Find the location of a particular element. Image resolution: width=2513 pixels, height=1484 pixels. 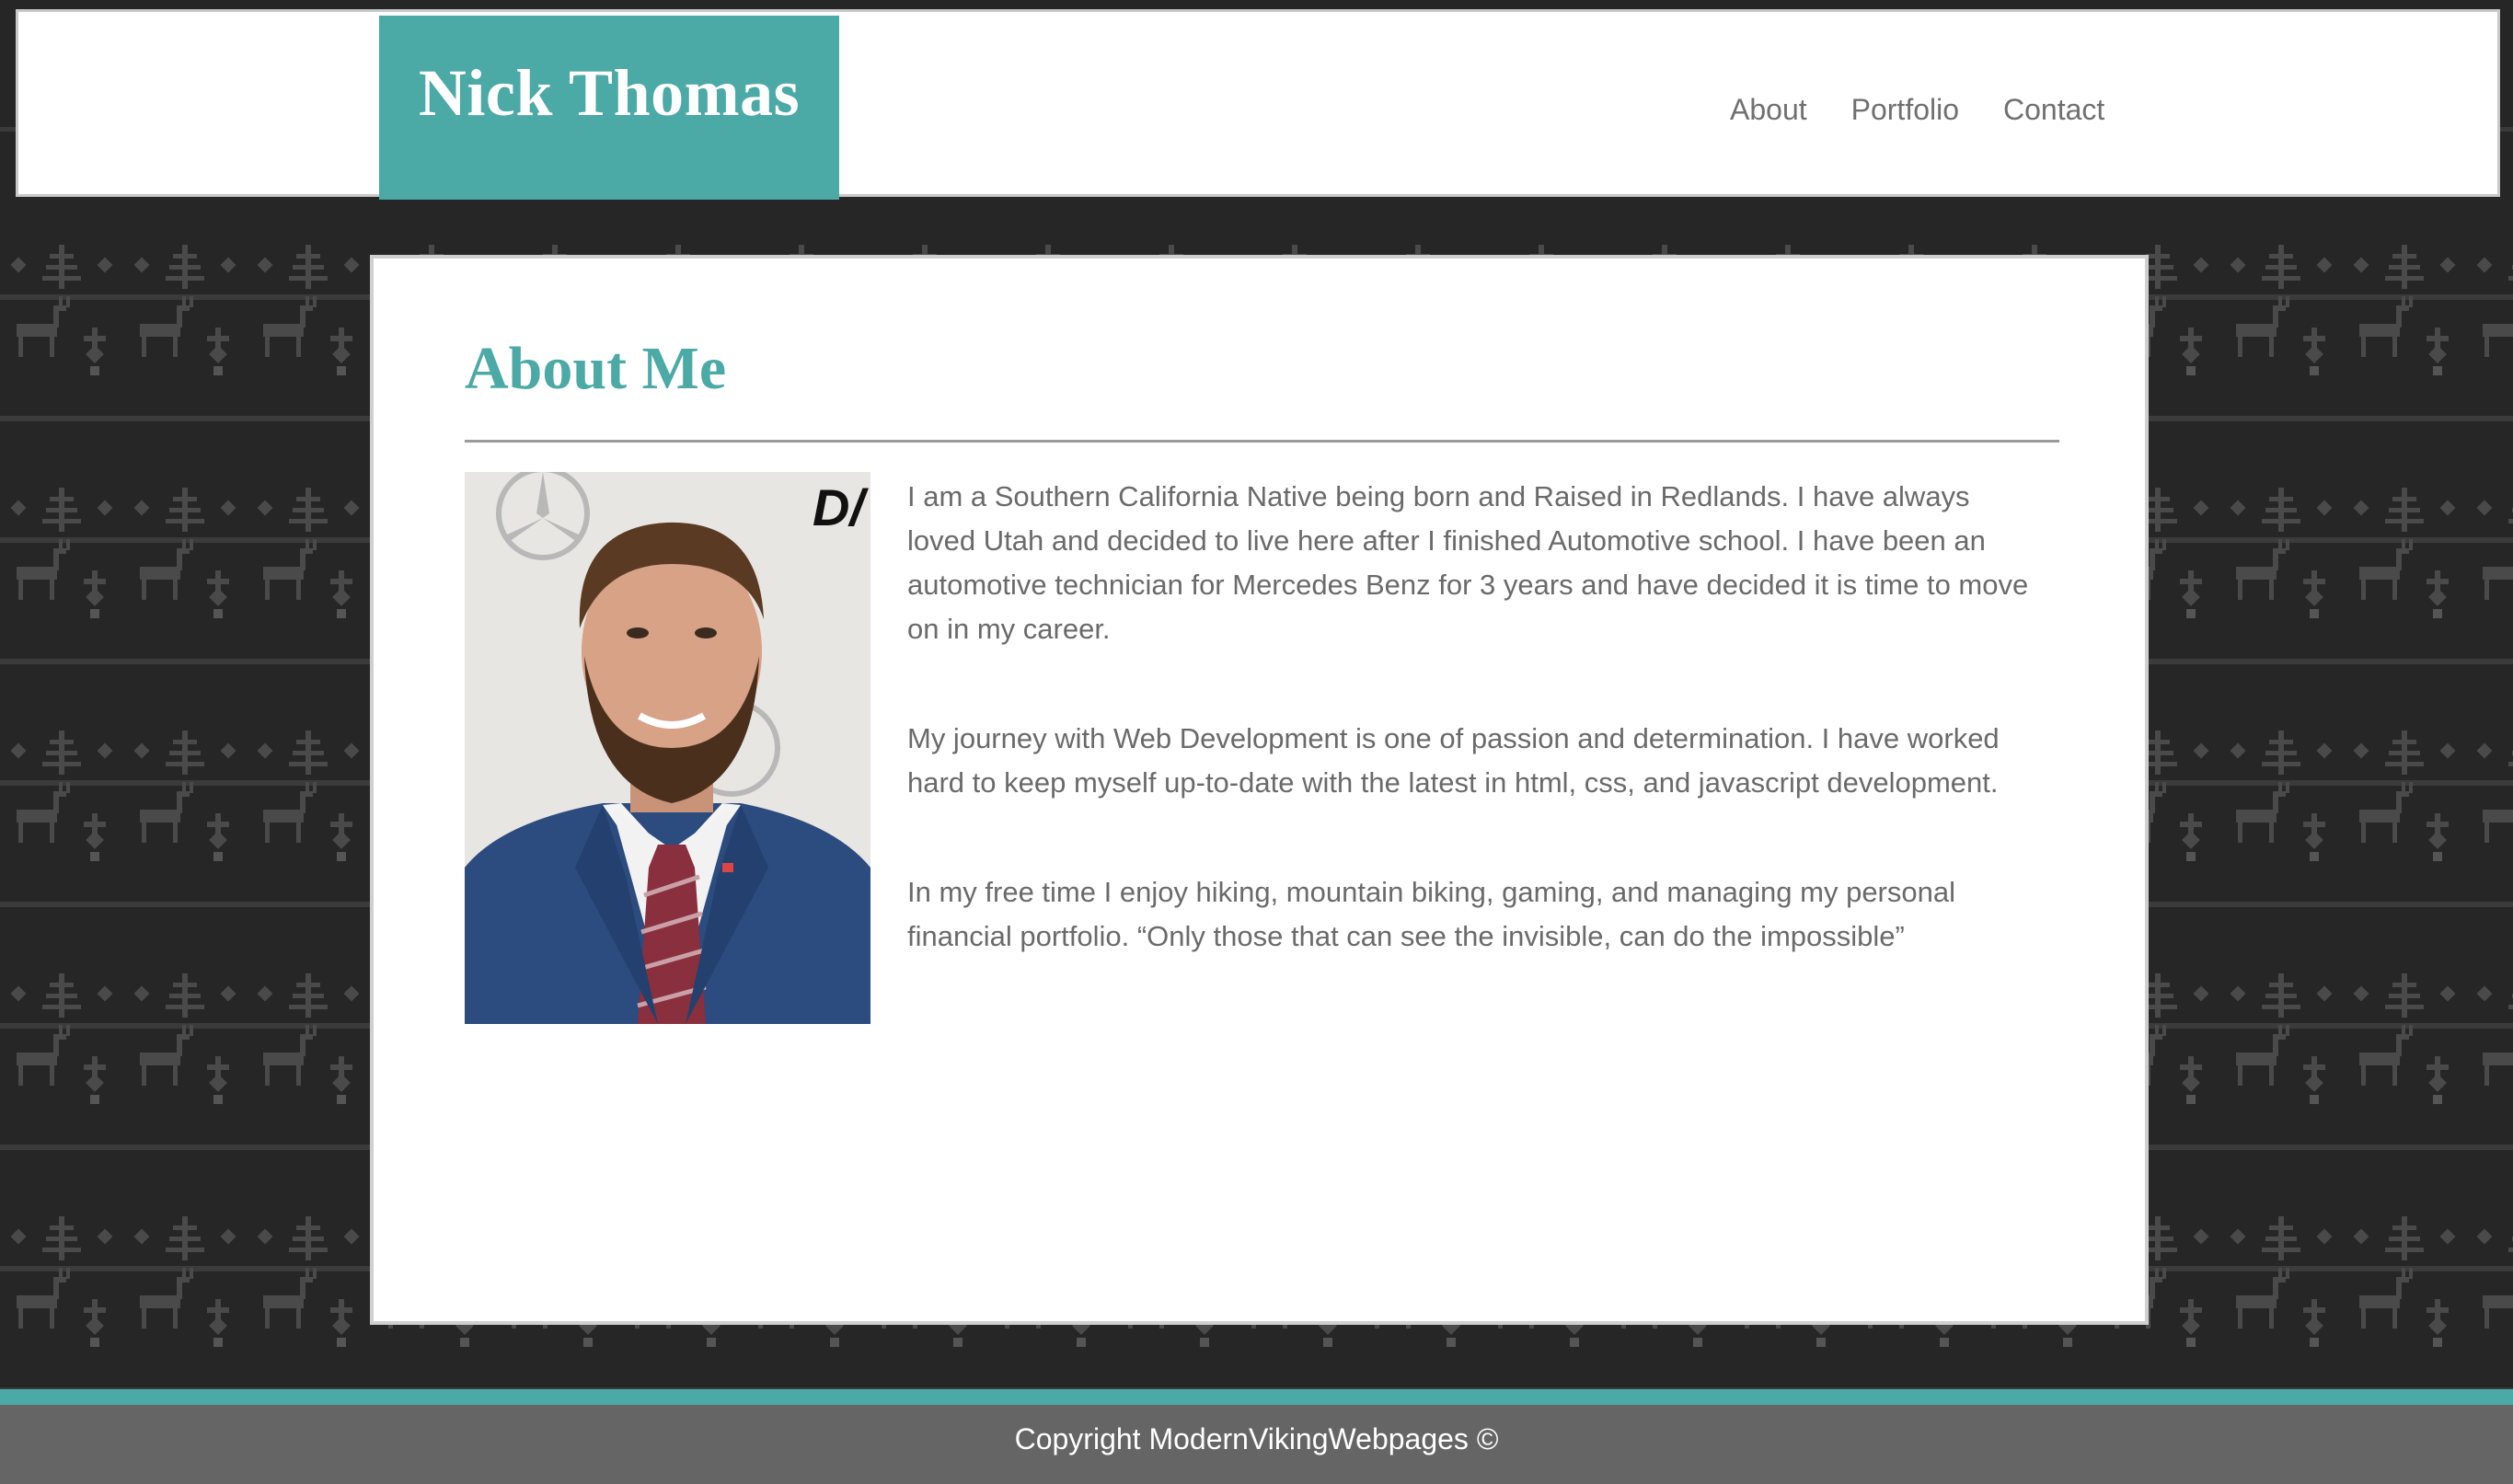

main-nav: About Portfolio Contact is located at coordinates (1940, 110).